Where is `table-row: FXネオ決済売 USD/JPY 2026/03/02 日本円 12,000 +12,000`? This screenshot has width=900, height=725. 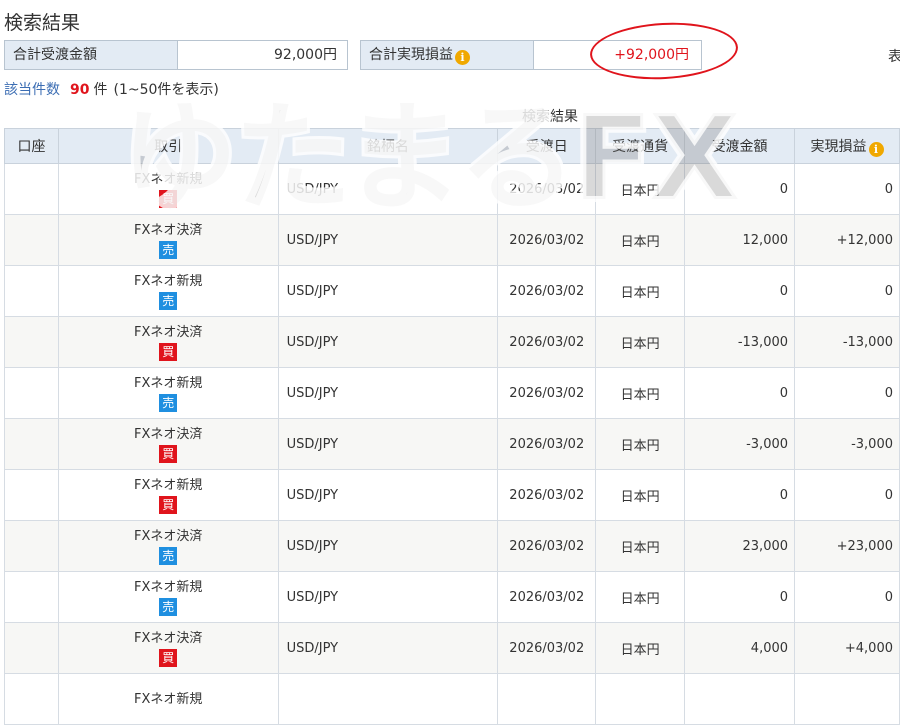
table-row: FXネオ決済売 USD/JPY 2026/03/02 日本円 12,000 +12,000 is located at coordinates (452, 240).